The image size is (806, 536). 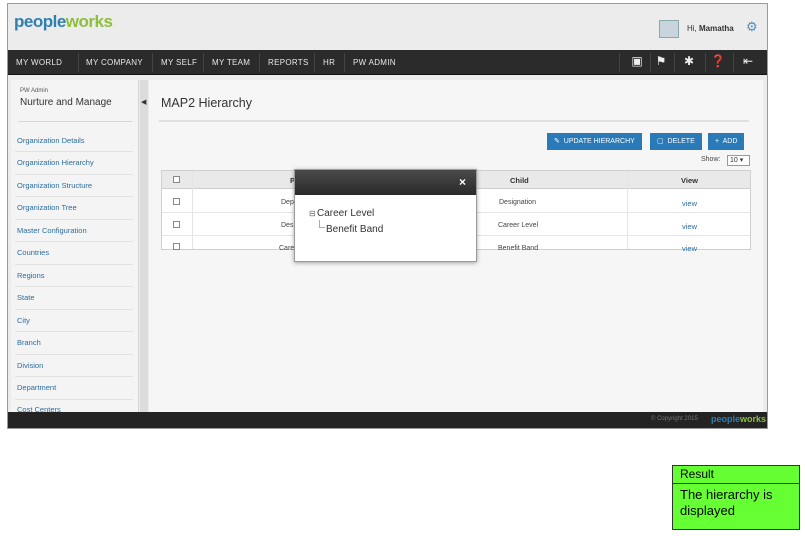 I want to click on sidebar-item-master-configuration: Master Configuration, so click(x=52, y=230).